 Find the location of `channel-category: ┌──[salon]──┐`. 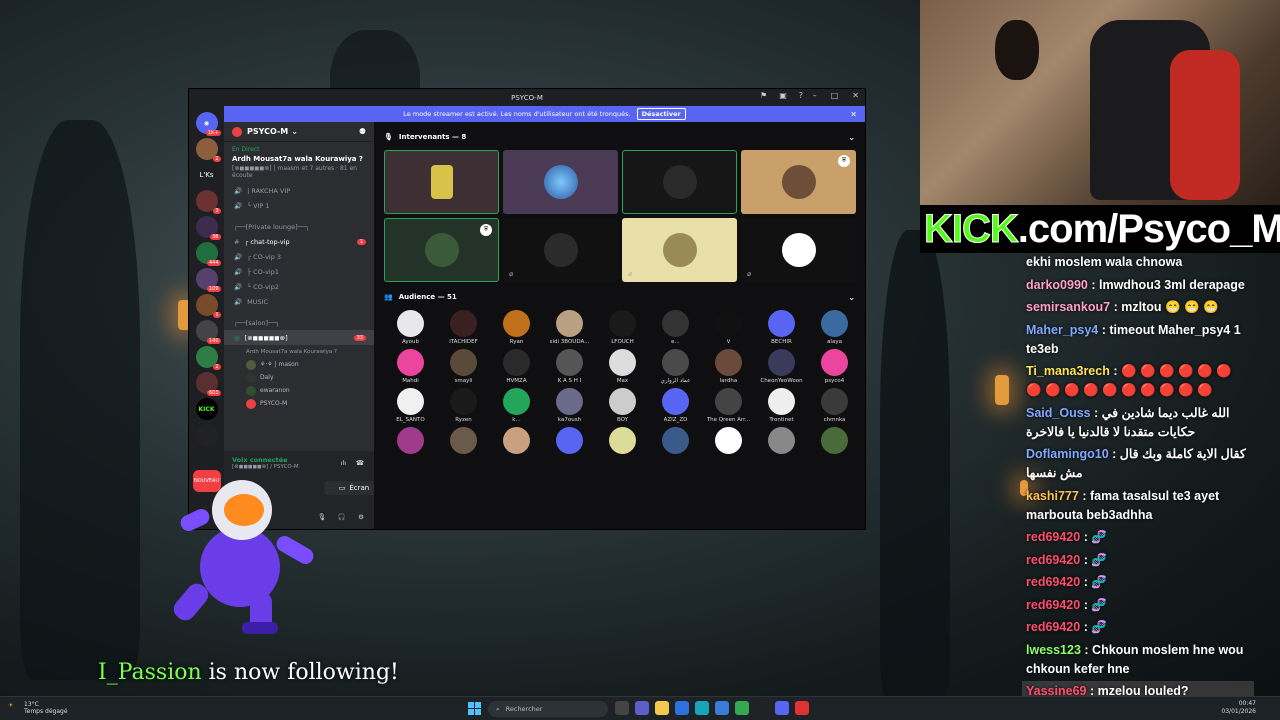

channel-category: ┌──[salon]──┐ is located at coordinates (299, 322).